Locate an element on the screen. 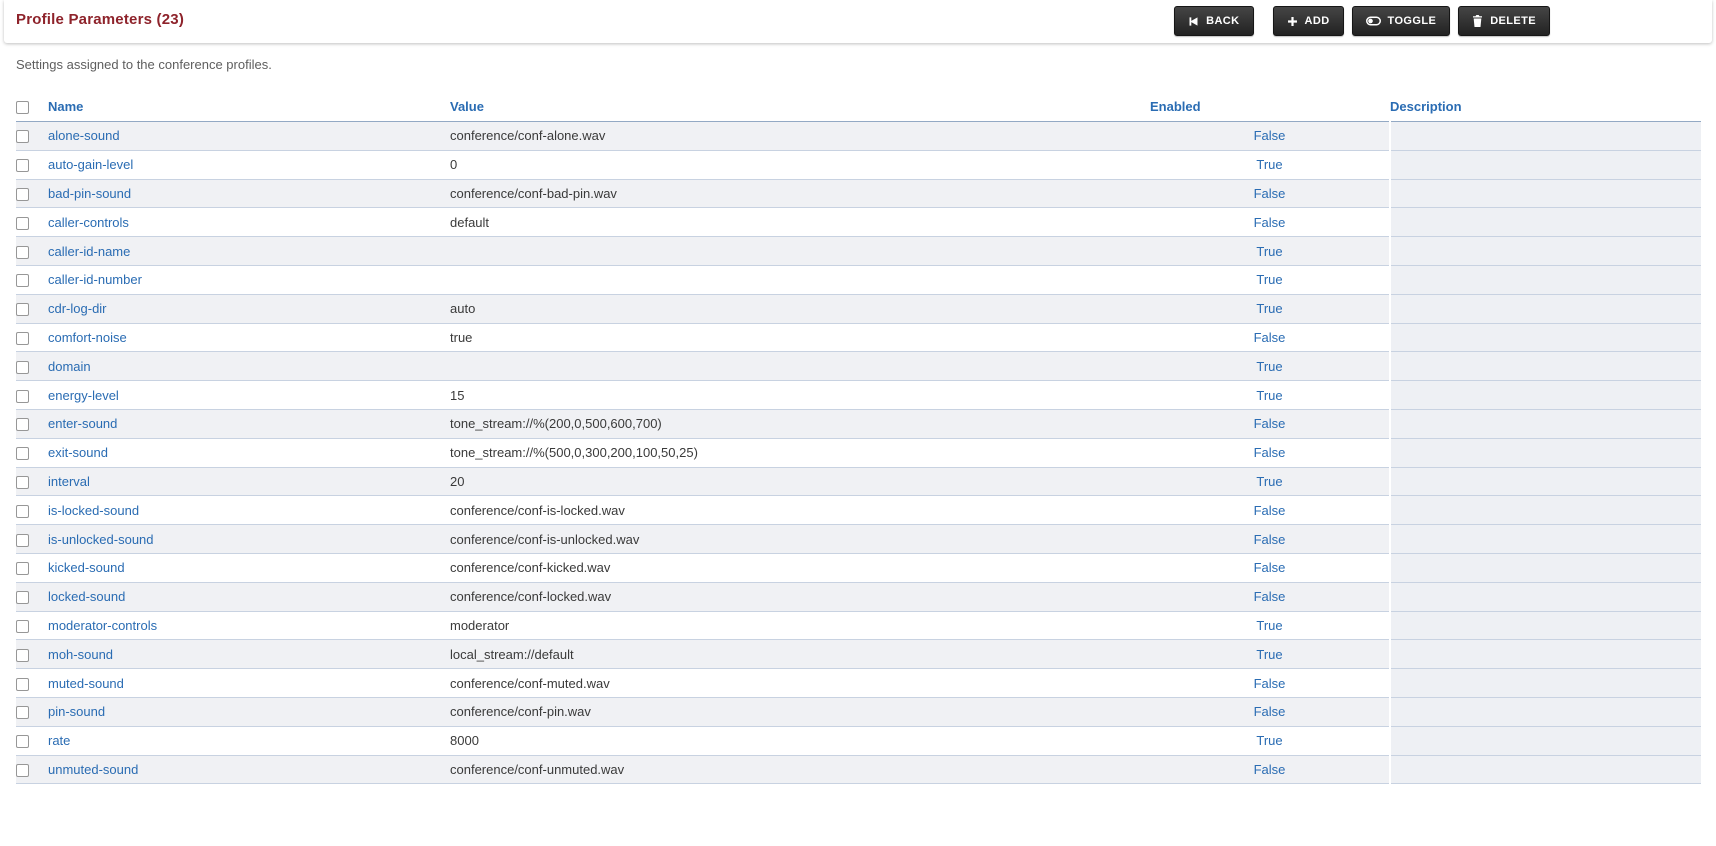 This screenshot has height=846, width=1716. column-header-description: Description is located at coordinates (1426, 106).